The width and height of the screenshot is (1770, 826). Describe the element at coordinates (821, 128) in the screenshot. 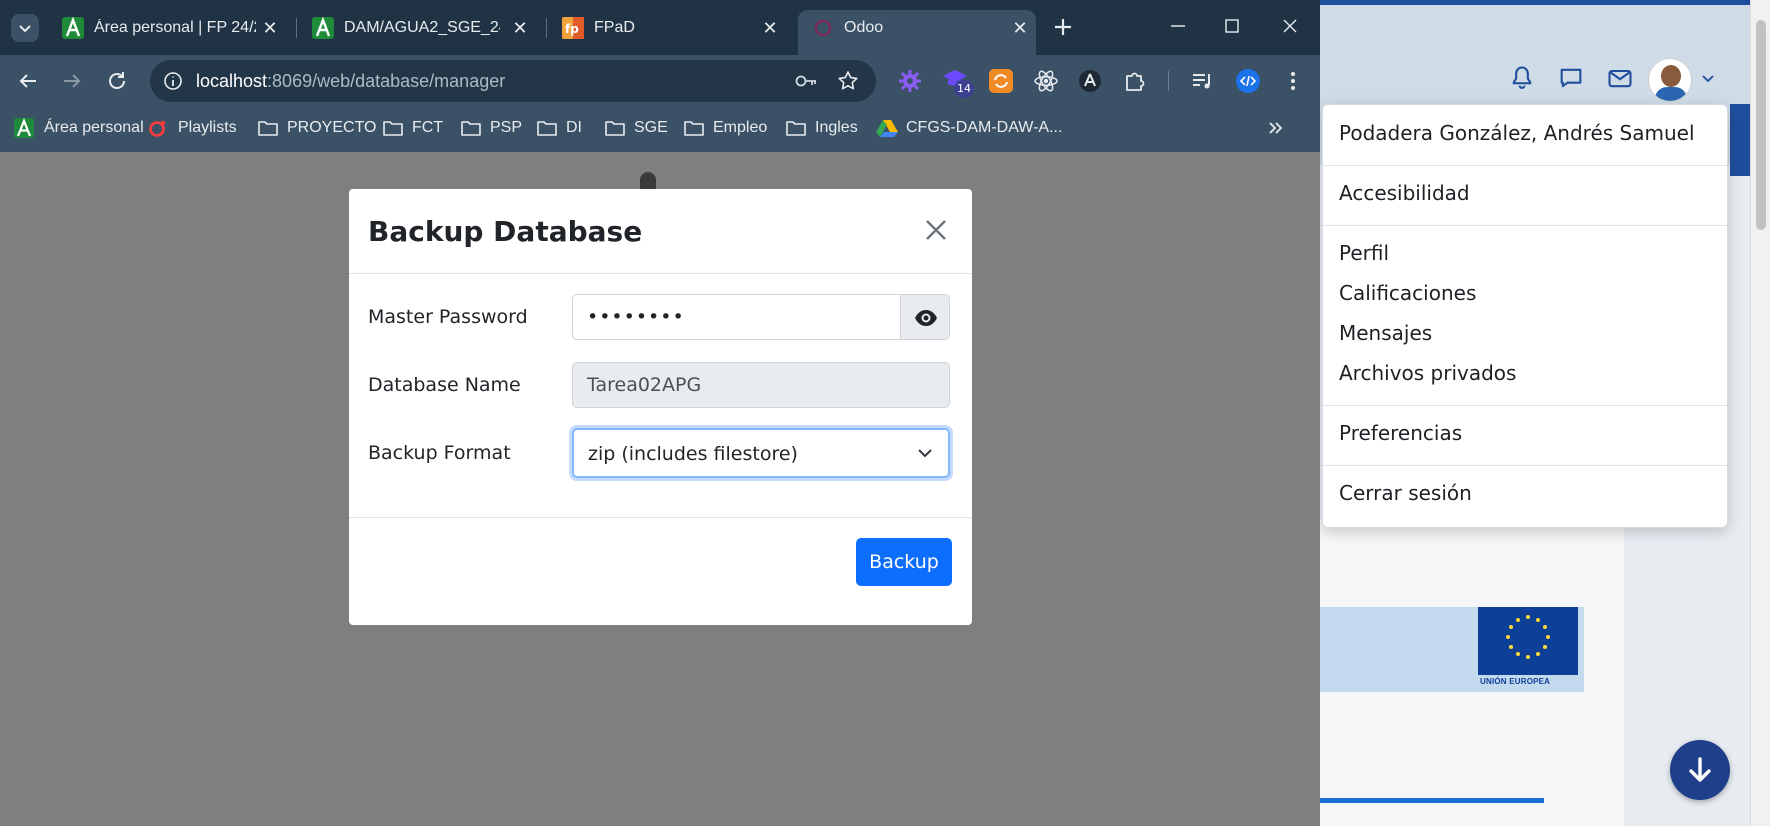

I see `bookmark-ingles: Ingles` at that location.